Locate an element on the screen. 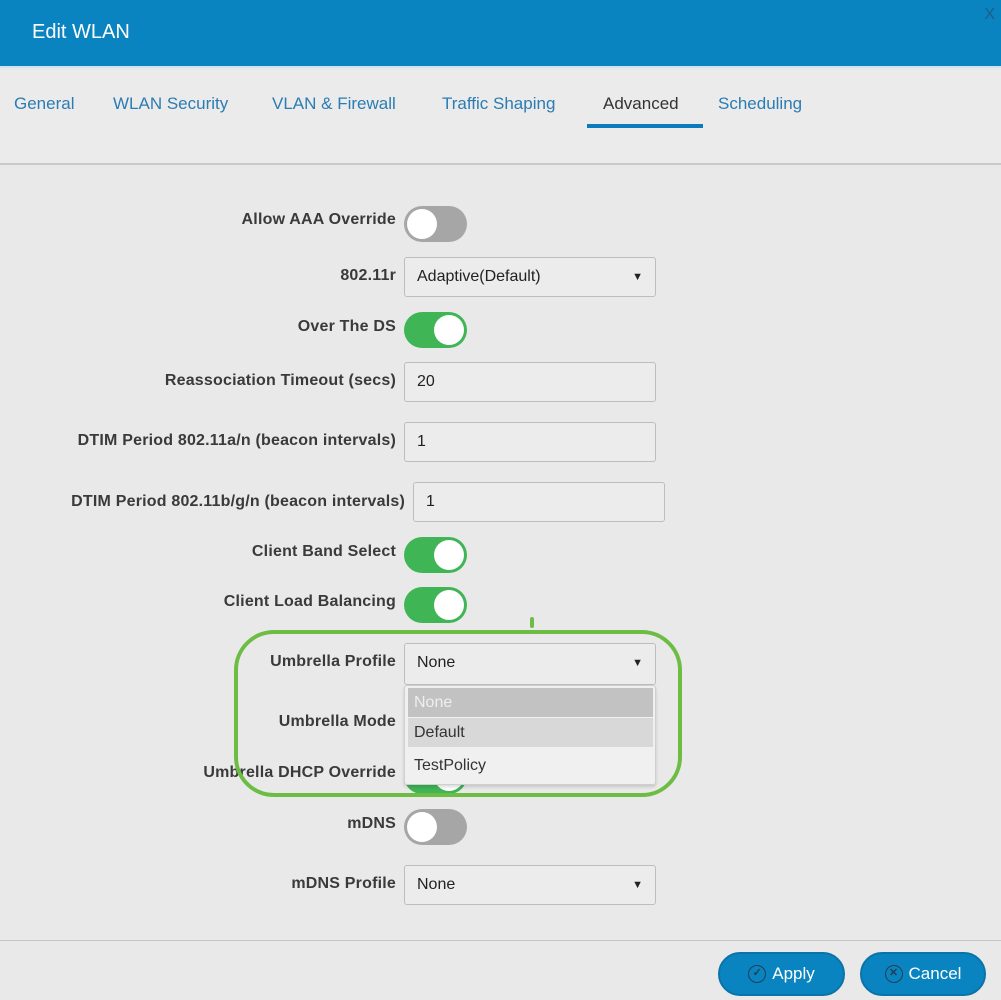 The width and height of the screenshot is (1001, 1000). cancel-button: ✕ Cancel is located at coordinates (923, 974).